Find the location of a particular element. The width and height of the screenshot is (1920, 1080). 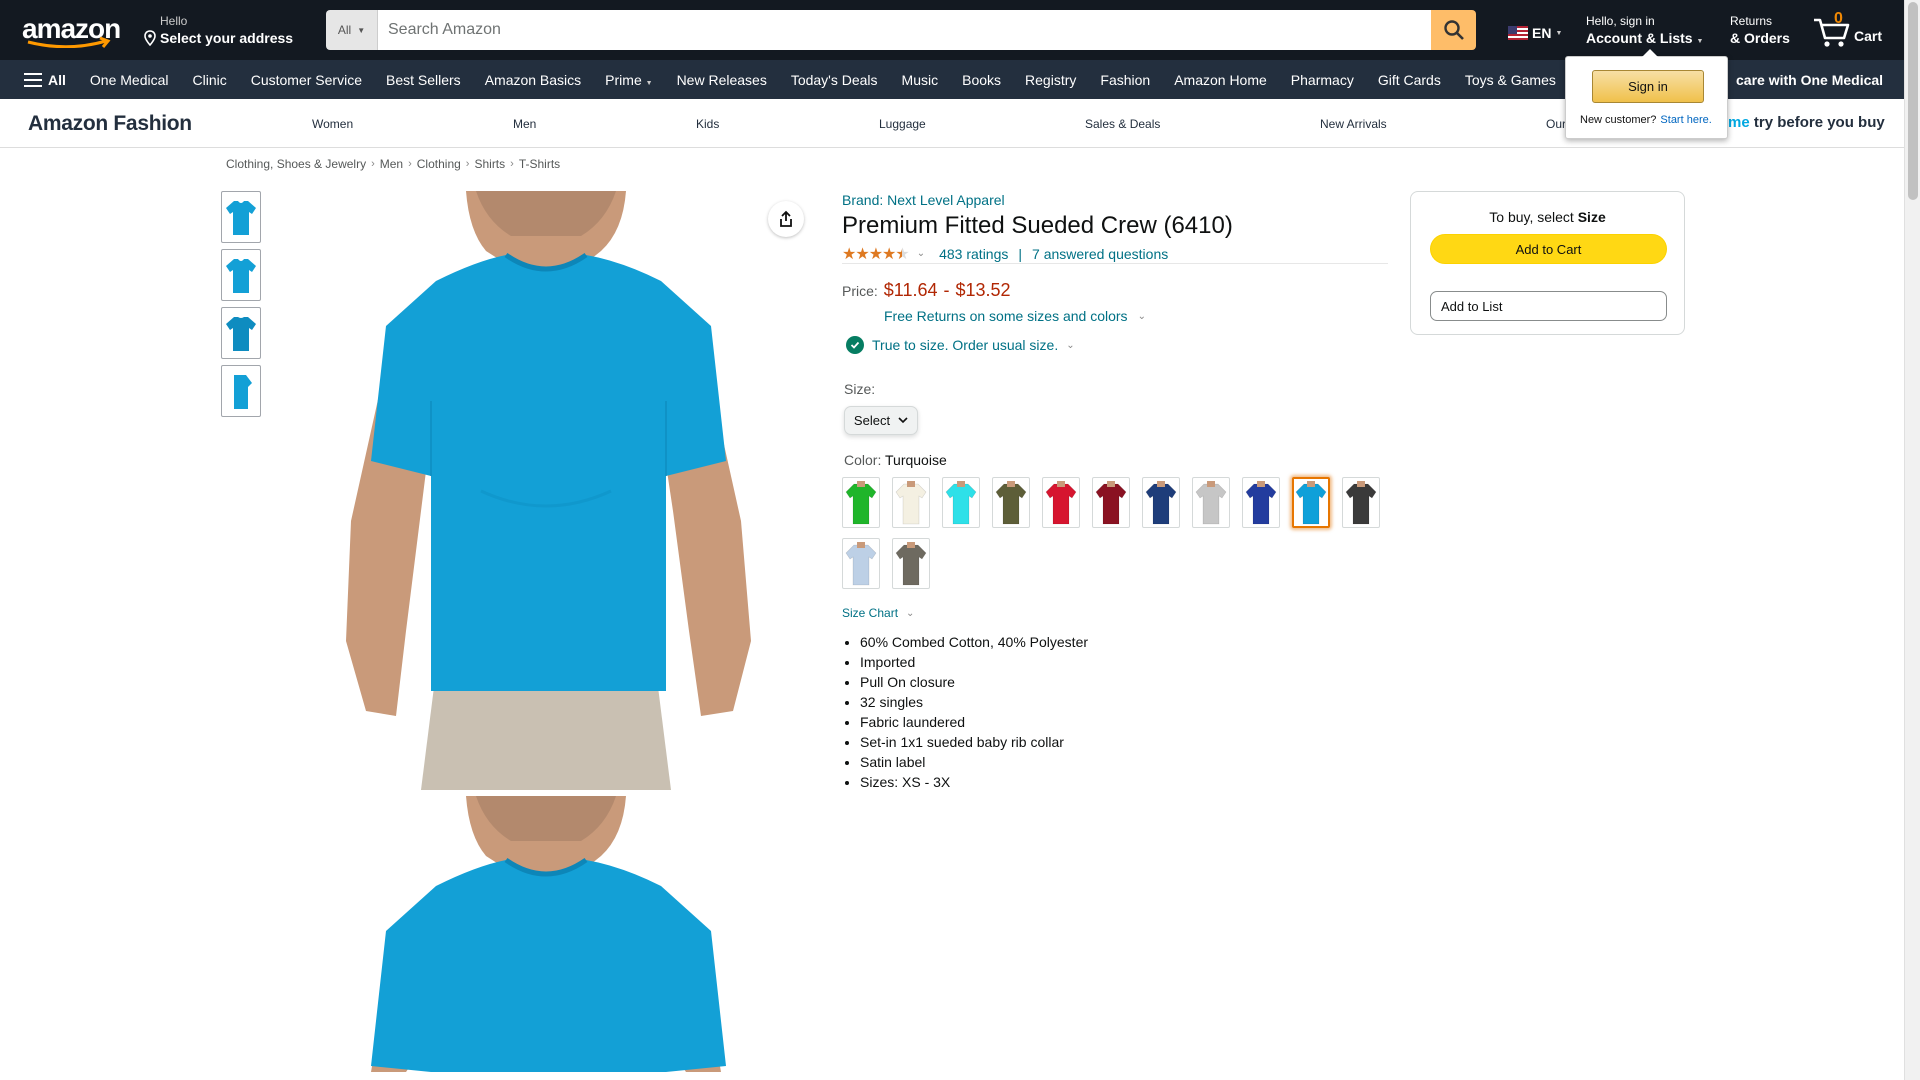

scrollbar-thumb is located at coordinates (1913, 101).